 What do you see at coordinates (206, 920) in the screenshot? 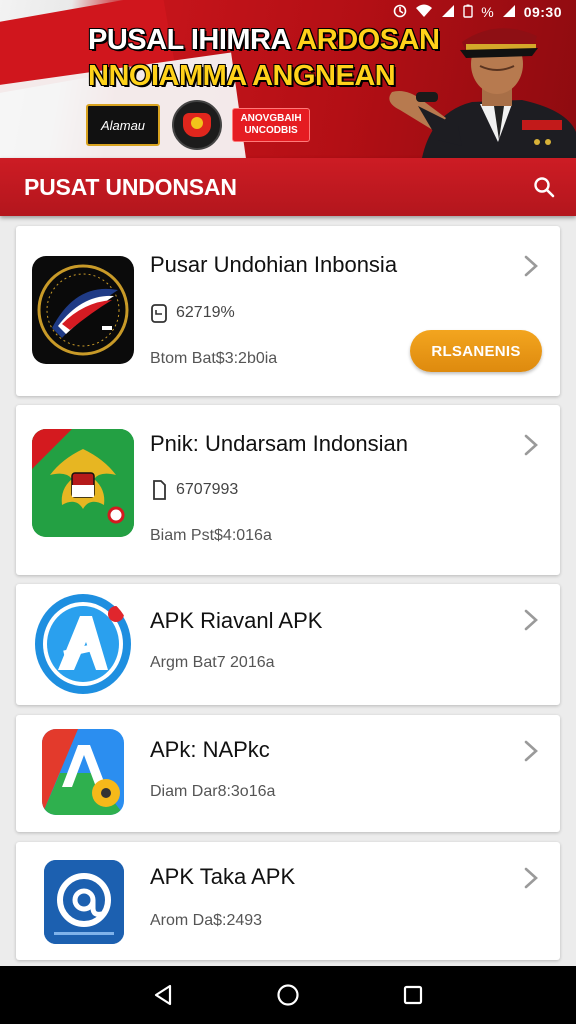
I see `app-date: Arom Da$:2493` at bounding box center [206, 920].